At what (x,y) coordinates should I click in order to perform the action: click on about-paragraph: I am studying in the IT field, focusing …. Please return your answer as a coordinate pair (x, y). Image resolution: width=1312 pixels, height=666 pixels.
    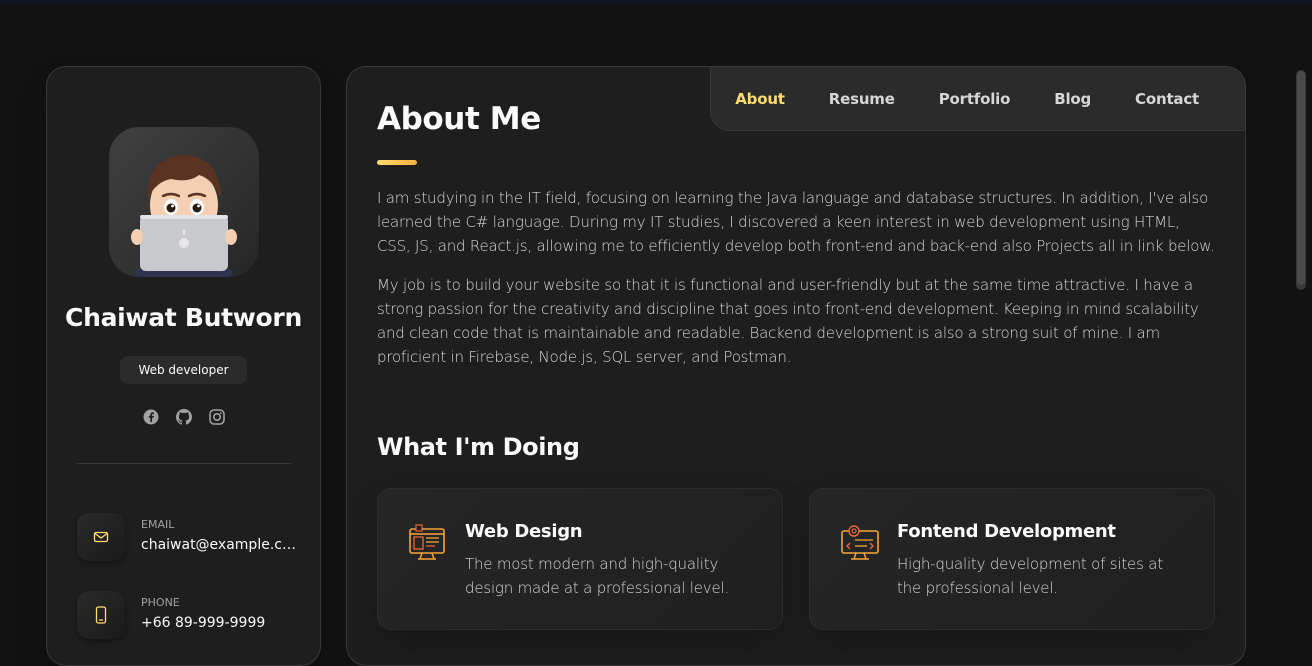
    Looking at the image, I should click on (796, 222).